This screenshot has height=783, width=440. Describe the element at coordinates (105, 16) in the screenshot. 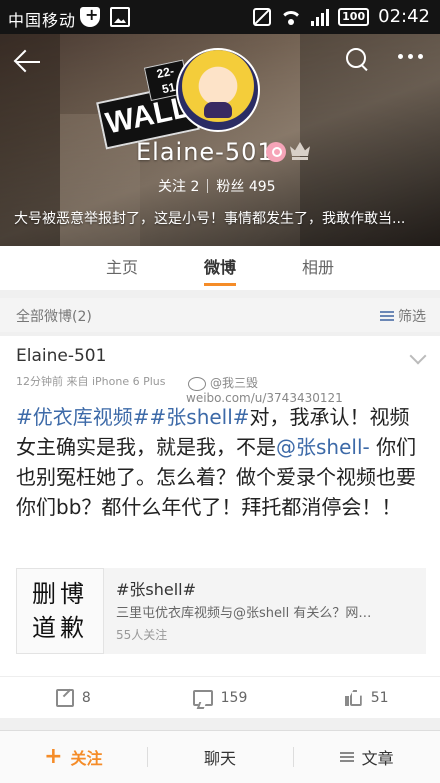

I see `notification-icons` at that location.